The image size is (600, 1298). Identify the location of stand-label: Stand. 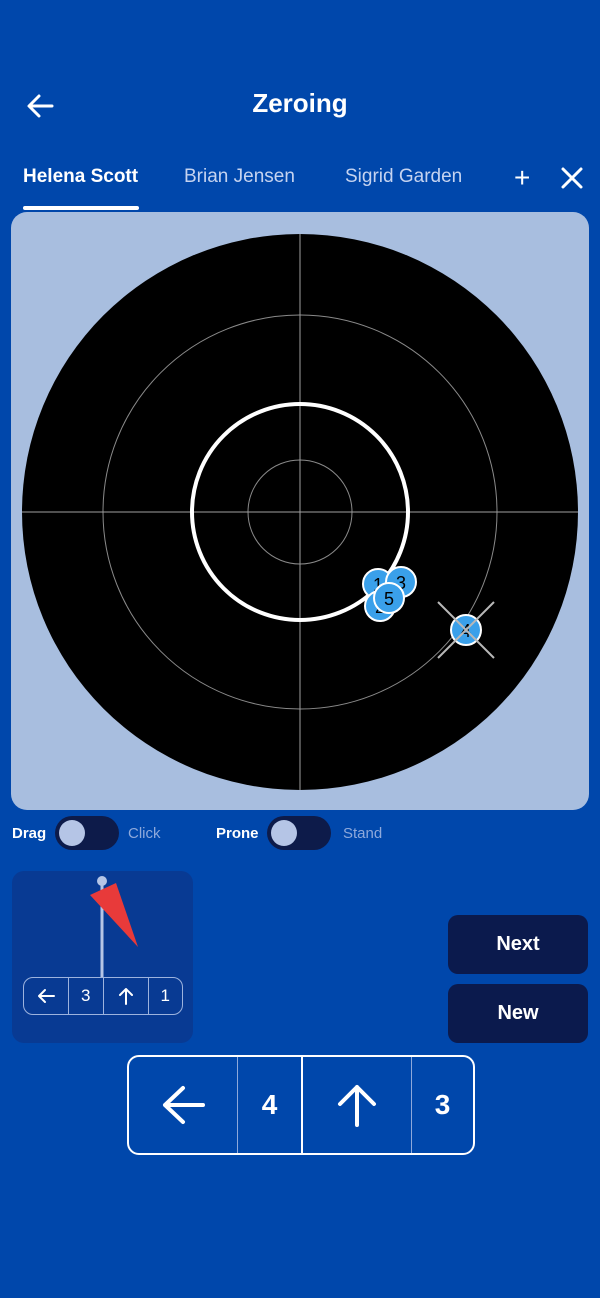
(363, 833).